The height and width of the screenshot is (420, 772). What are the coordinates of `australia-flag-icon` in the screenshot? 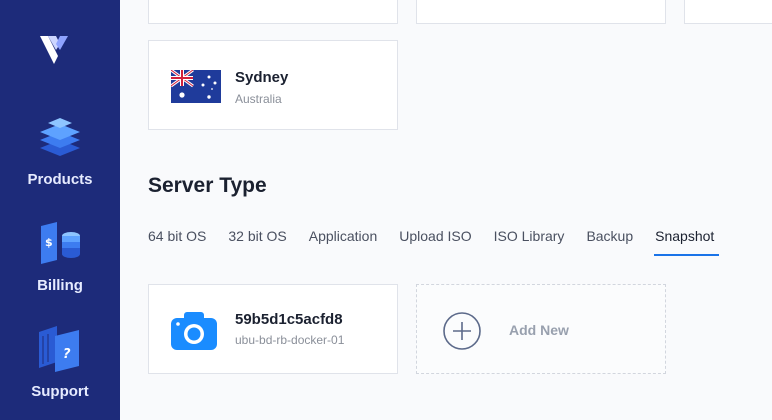 It's located at (195, 85).